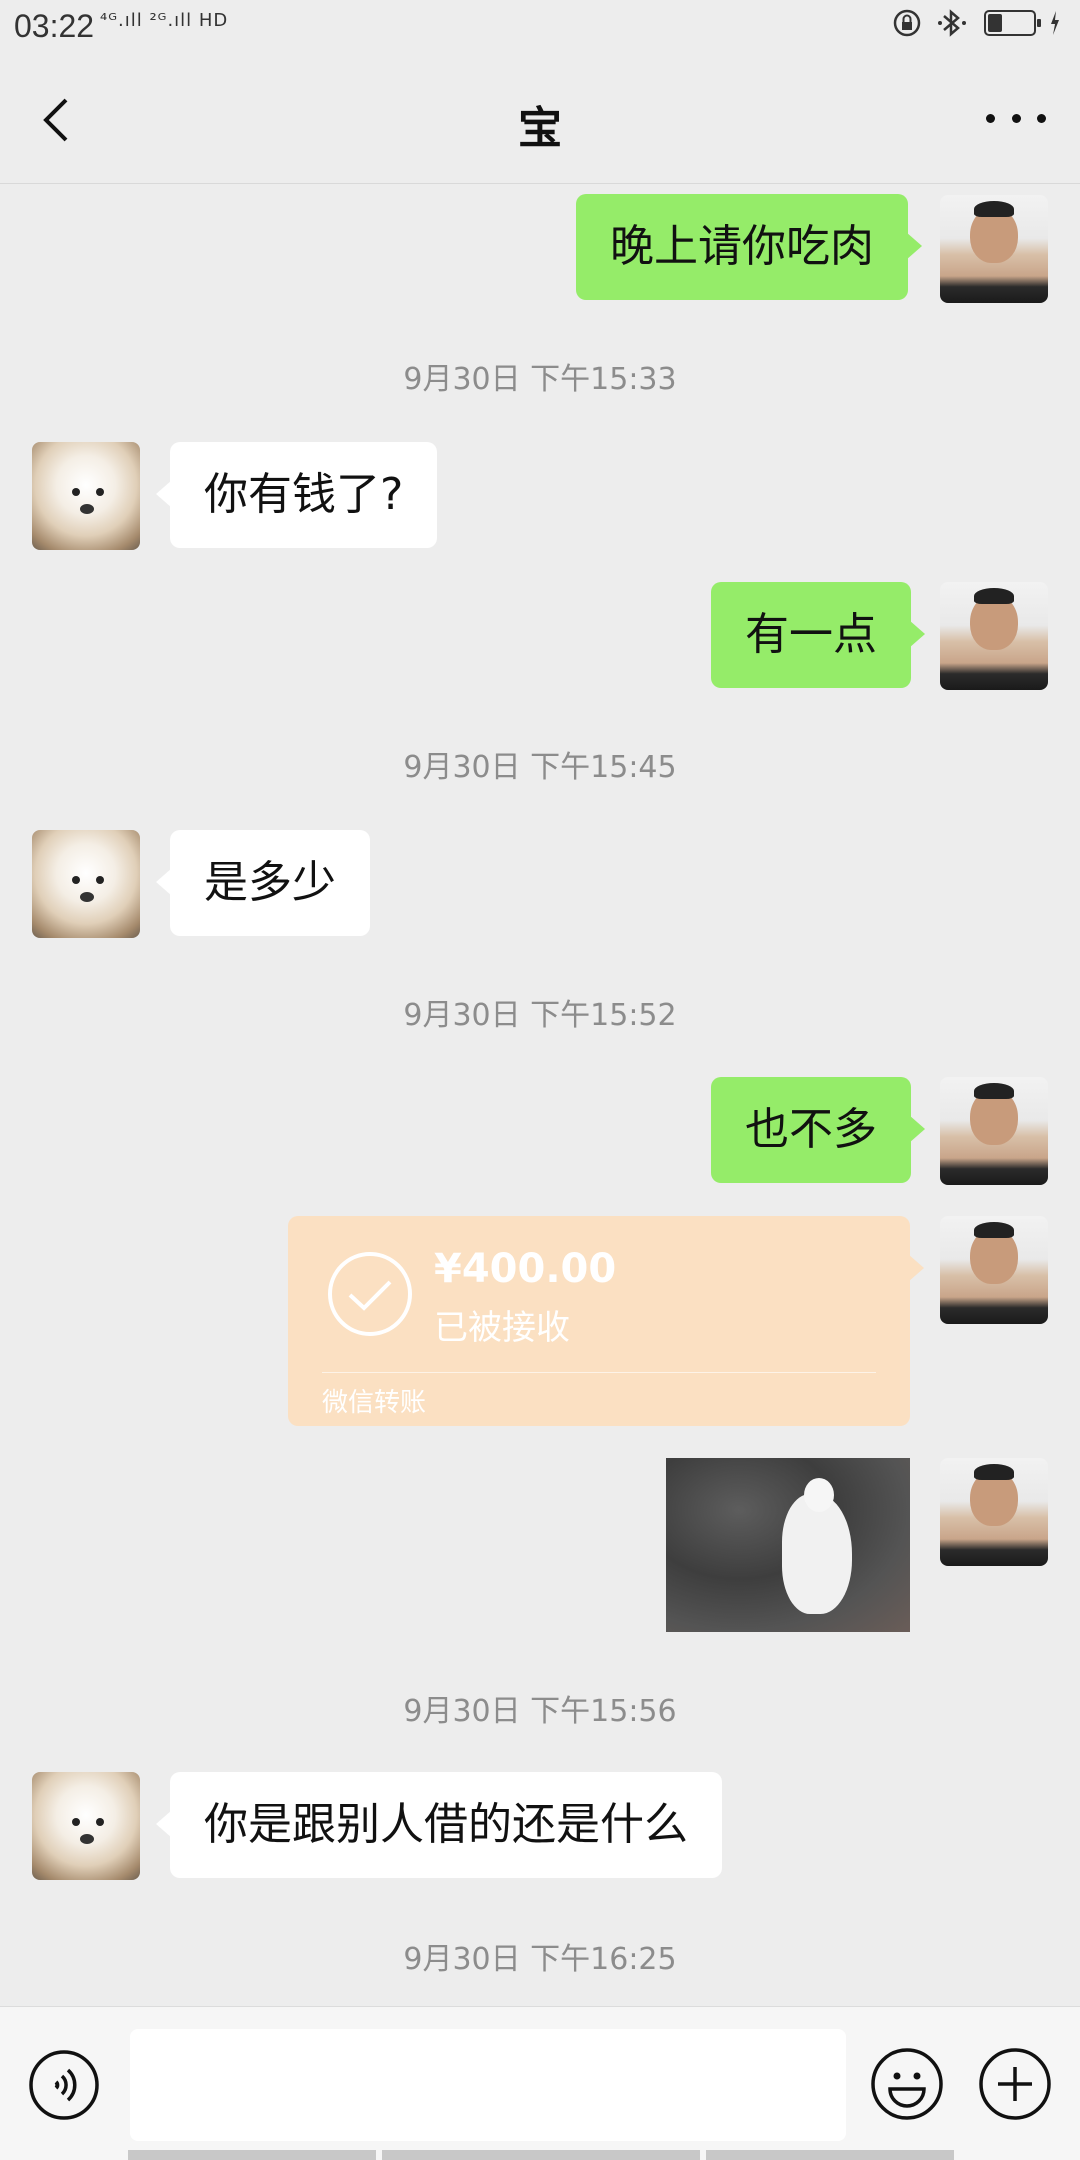  What do you see at coordinates (990, 118) in the screenshot?
I see `more-icon` at bounding box center [990, 118].